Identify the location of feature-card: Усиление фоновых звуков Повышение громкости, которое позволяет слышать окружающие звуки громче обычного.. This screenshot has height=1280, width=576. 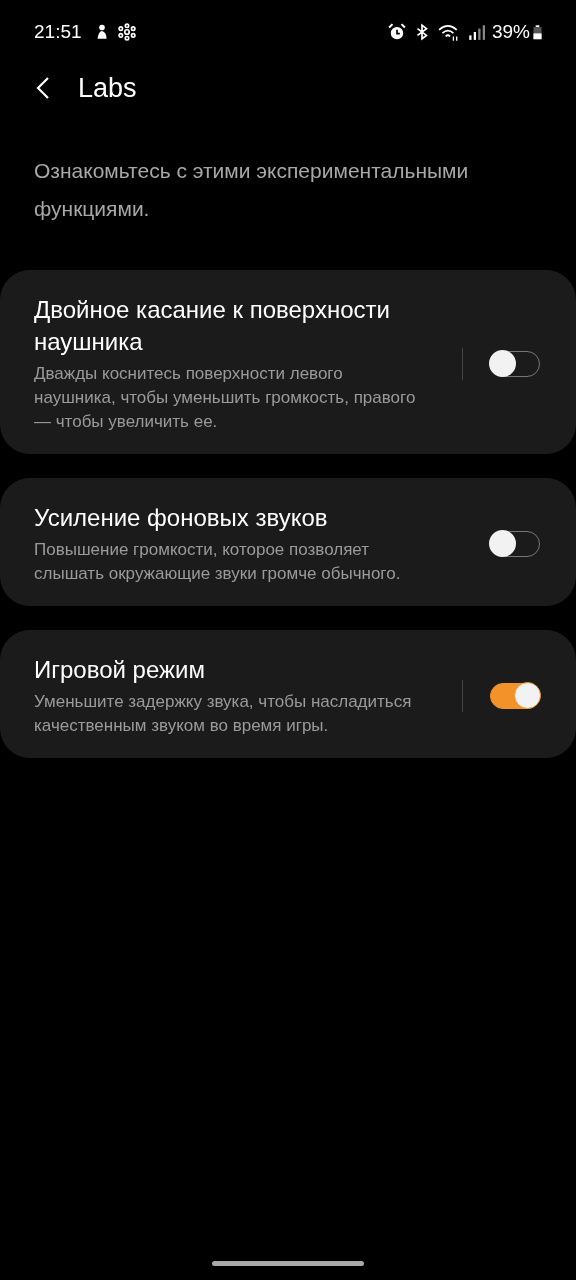
(288, 542).